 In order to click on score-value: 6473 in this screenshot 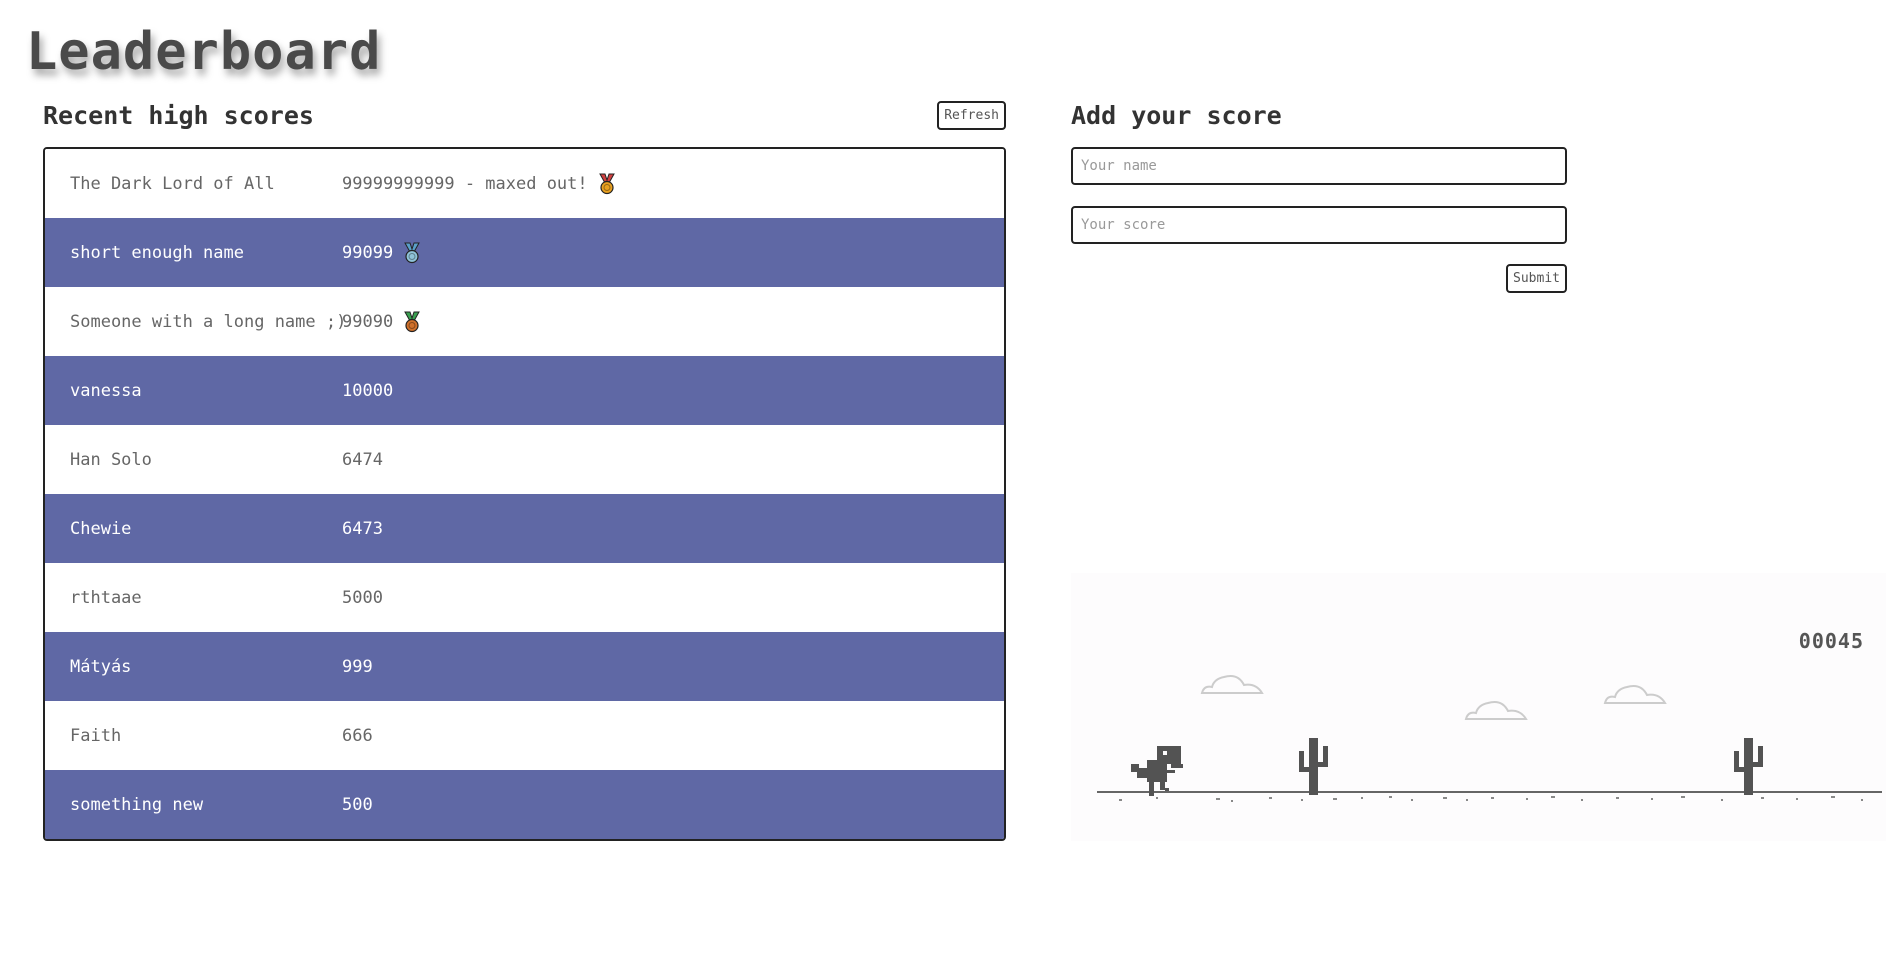, I will do `click(362, 528)`.